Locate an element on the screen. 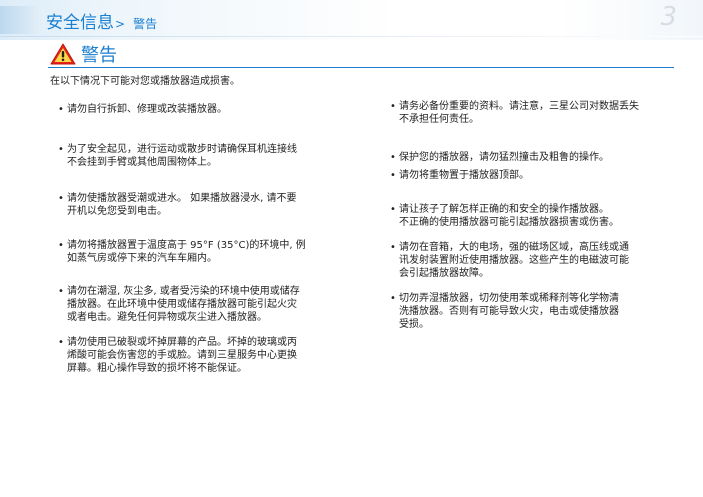 This screenshot has width=703, height=497. warning-title: 警告 is located at coordinates (99, 55).